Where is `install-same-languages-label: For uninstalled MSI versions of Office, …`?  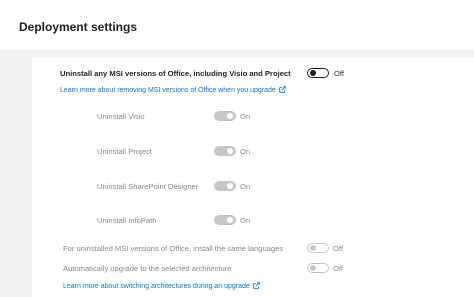
install-same-languages-label: For uninstalled MSI versions of Office, … is located at coordinates (173, 248).